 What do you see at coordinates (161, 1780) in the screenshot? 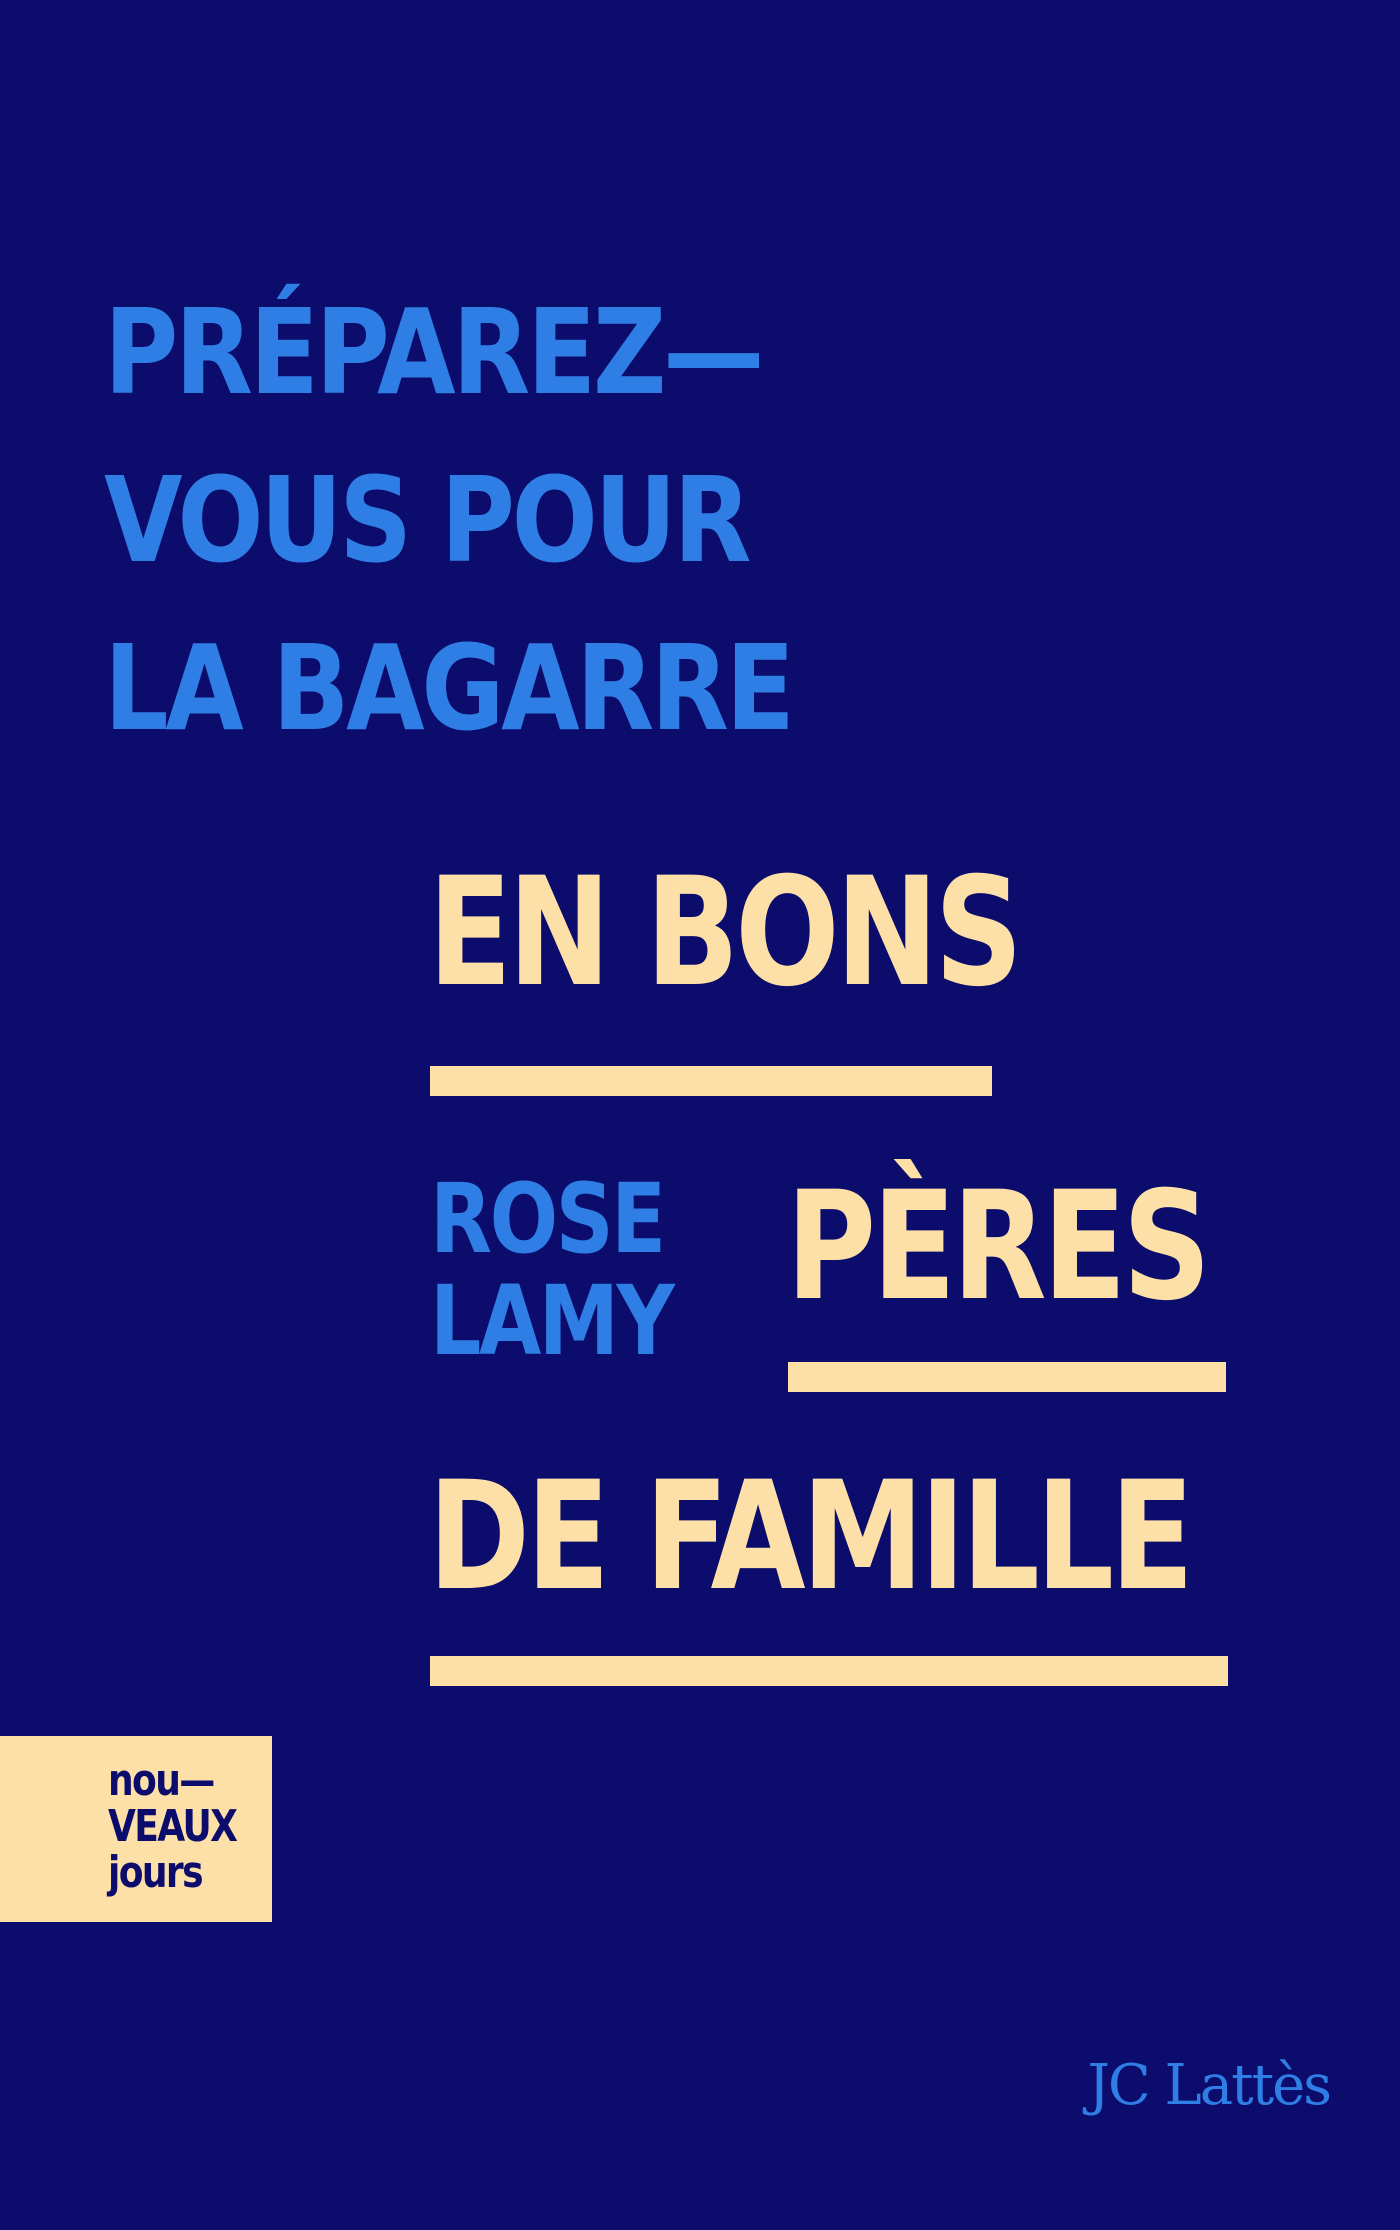
I see `collection-line: nou—` at bounding box center [161, 1780].